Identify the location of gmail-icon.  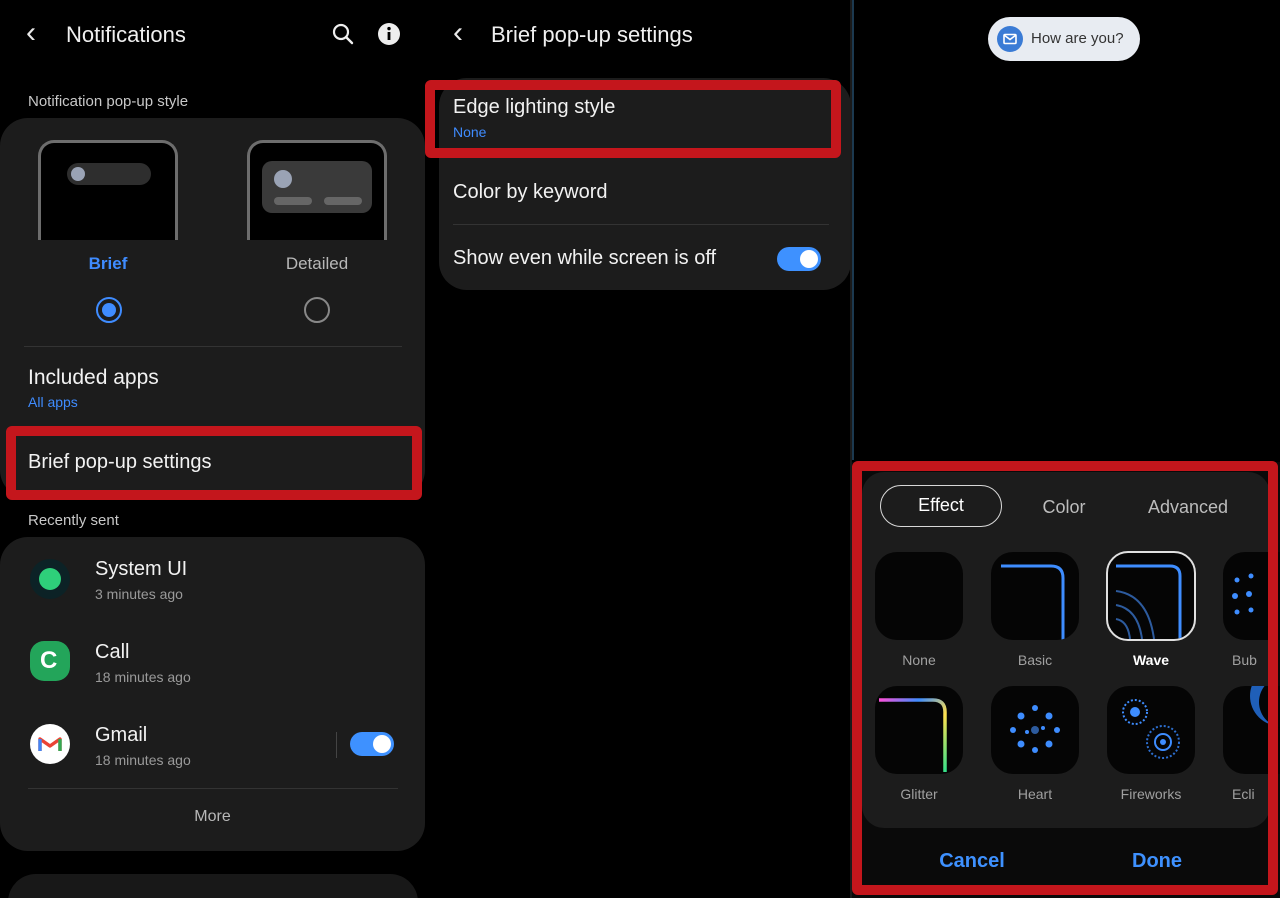
(50, 744).